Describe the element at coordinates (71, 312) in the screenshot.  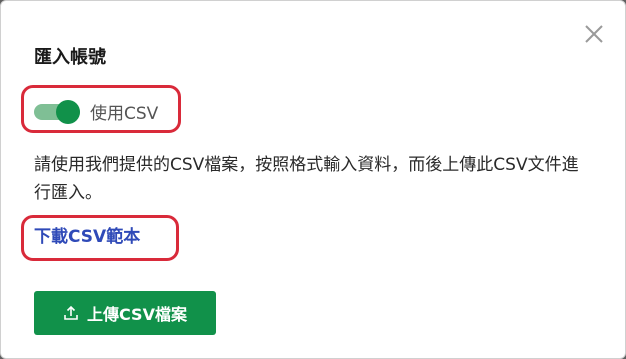
I see `upload-icon` at that location.